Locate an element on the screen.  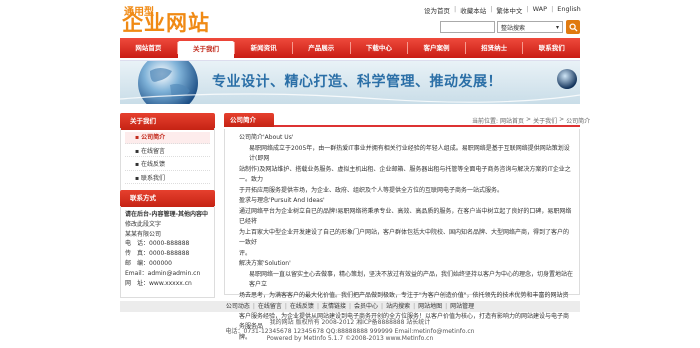
site-logo: 企业网站 is located at coordinates (166, 23).